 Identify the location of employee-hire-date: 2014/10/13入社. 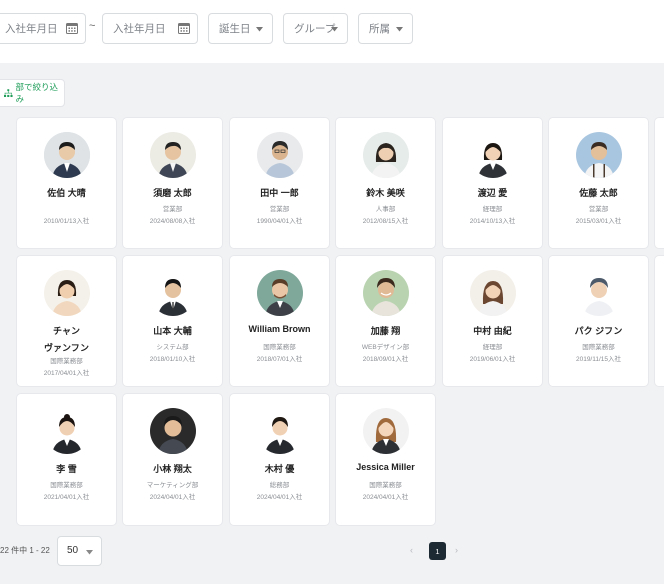
(492, 221).